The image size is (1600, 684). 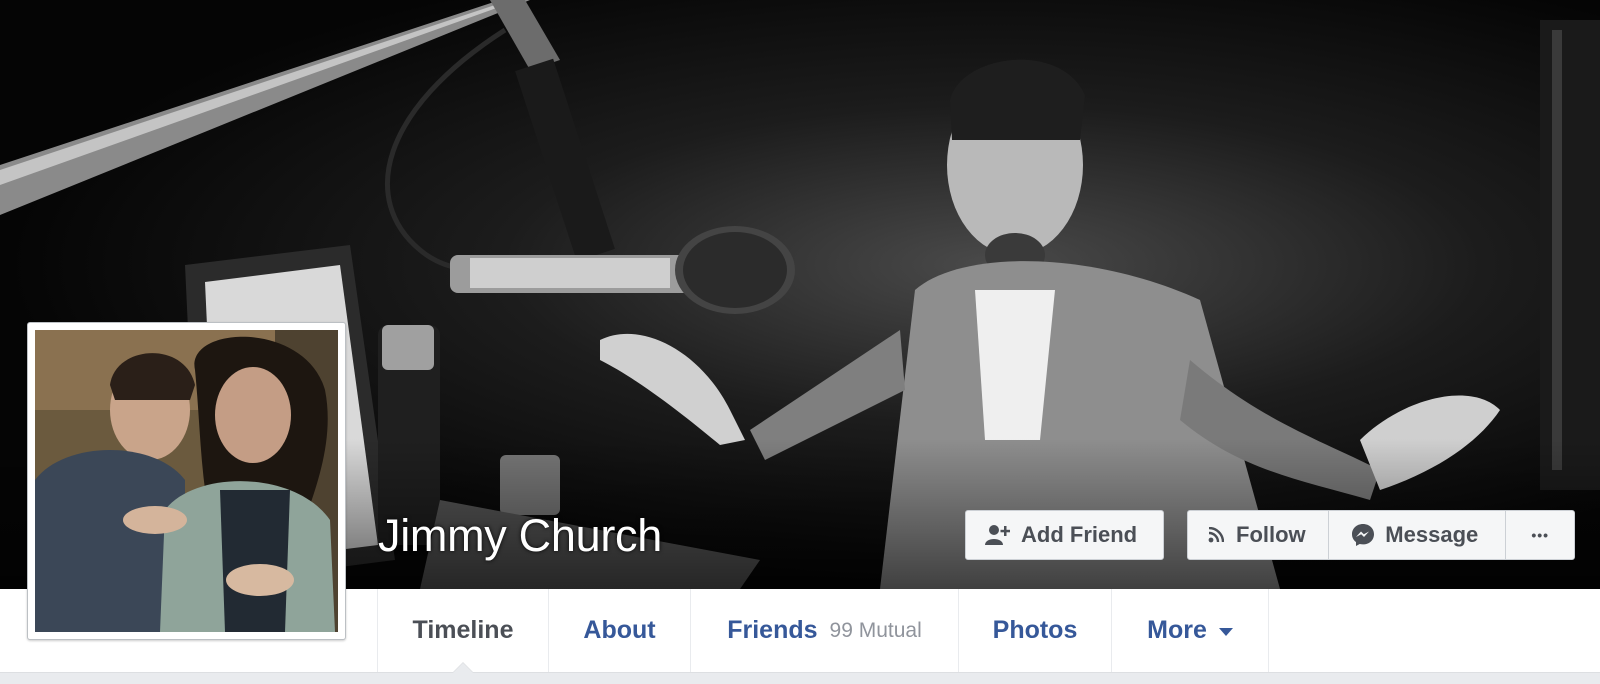 I want to click on tab-timeline: Timeline, so click(x=463, y=631).